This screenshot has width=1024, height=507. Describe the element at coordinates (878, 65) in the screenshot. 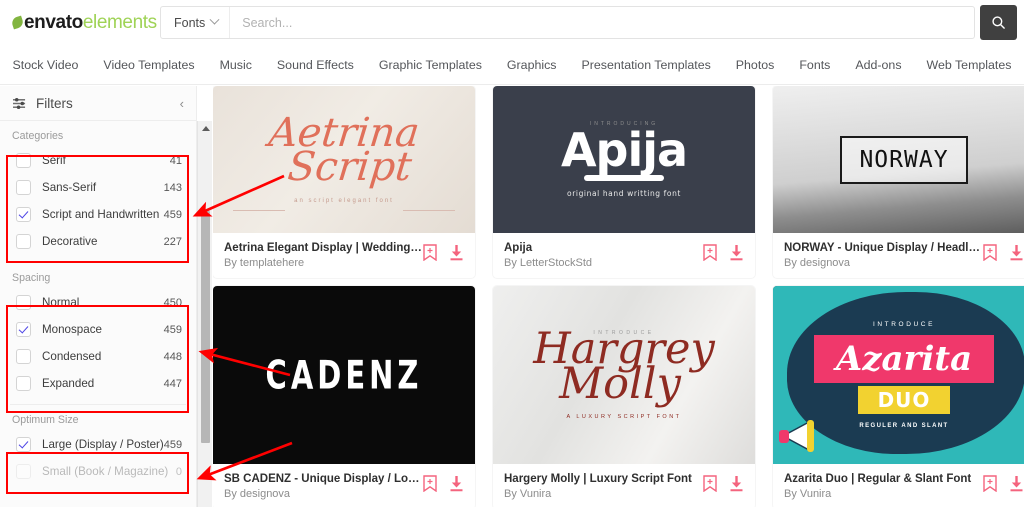

I see `nav-item-add-ons: Add-ons` at that location.